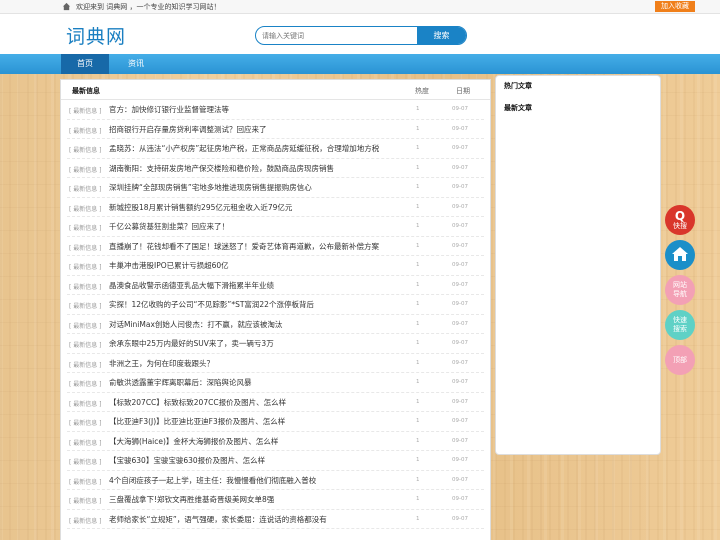 The height and width of the screenshot is (540, 720). I want to click on fast-search-float-button: 快速 搜索, so click(680, 325).